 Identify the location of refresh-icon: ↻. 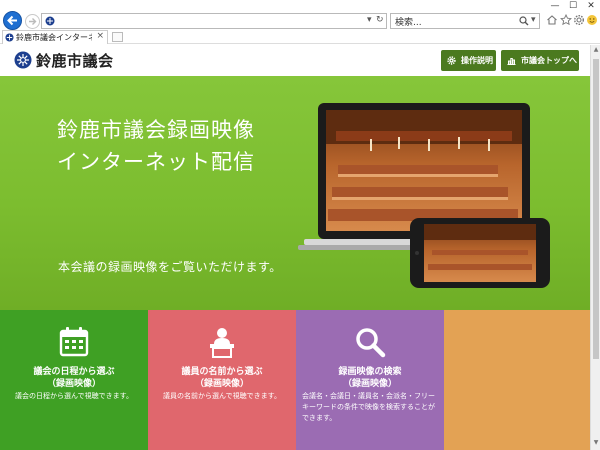
(380, 20).